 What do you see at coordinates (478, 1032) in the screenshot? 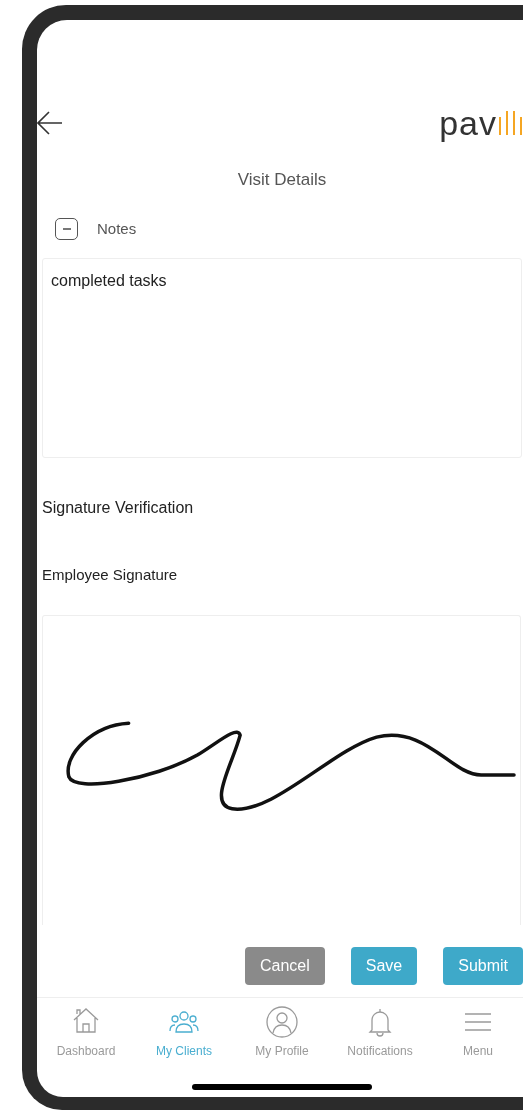
I see `nav-tab: Menu` at bounding box center [478, 1032].